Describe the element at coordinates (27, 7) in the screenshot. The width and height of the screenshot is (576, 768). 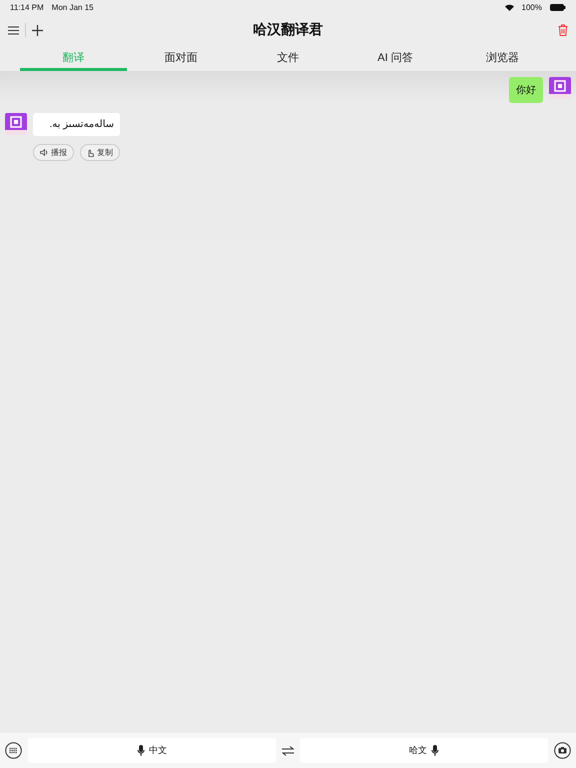
I see `status-time: 11:14 PM` at that location.